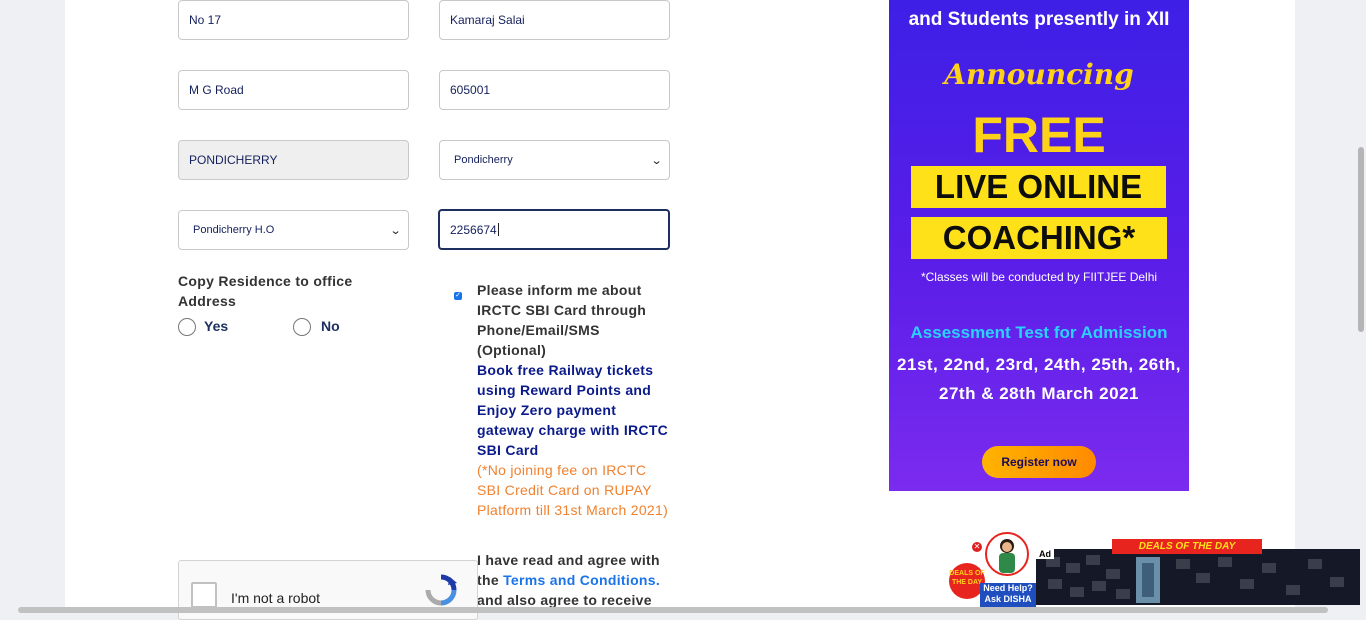  Describe the element at coordinates (473, 229) in the screenshot. I see `phone-value: 2256674` at that location.